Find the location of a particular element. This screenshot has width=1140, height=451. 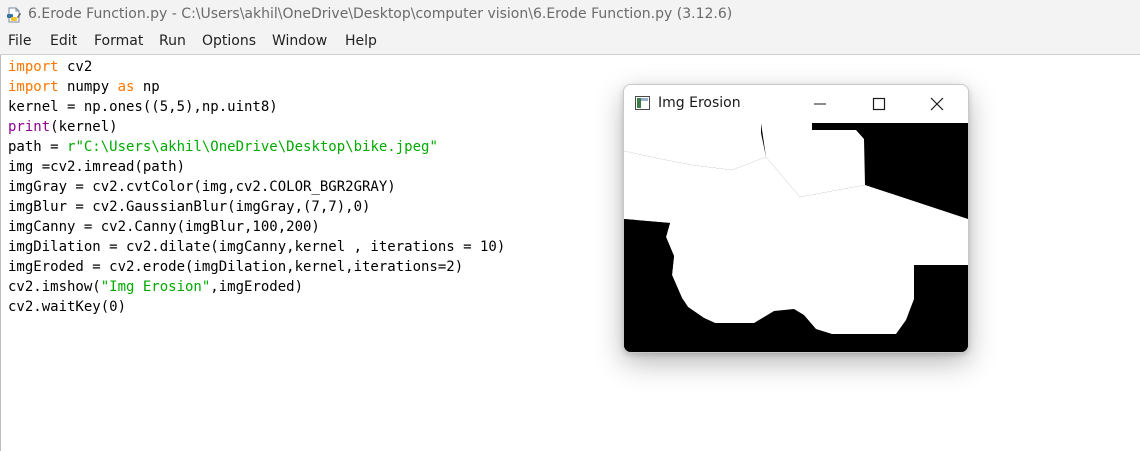

minimize-icon is located at coordinates (820, 104).